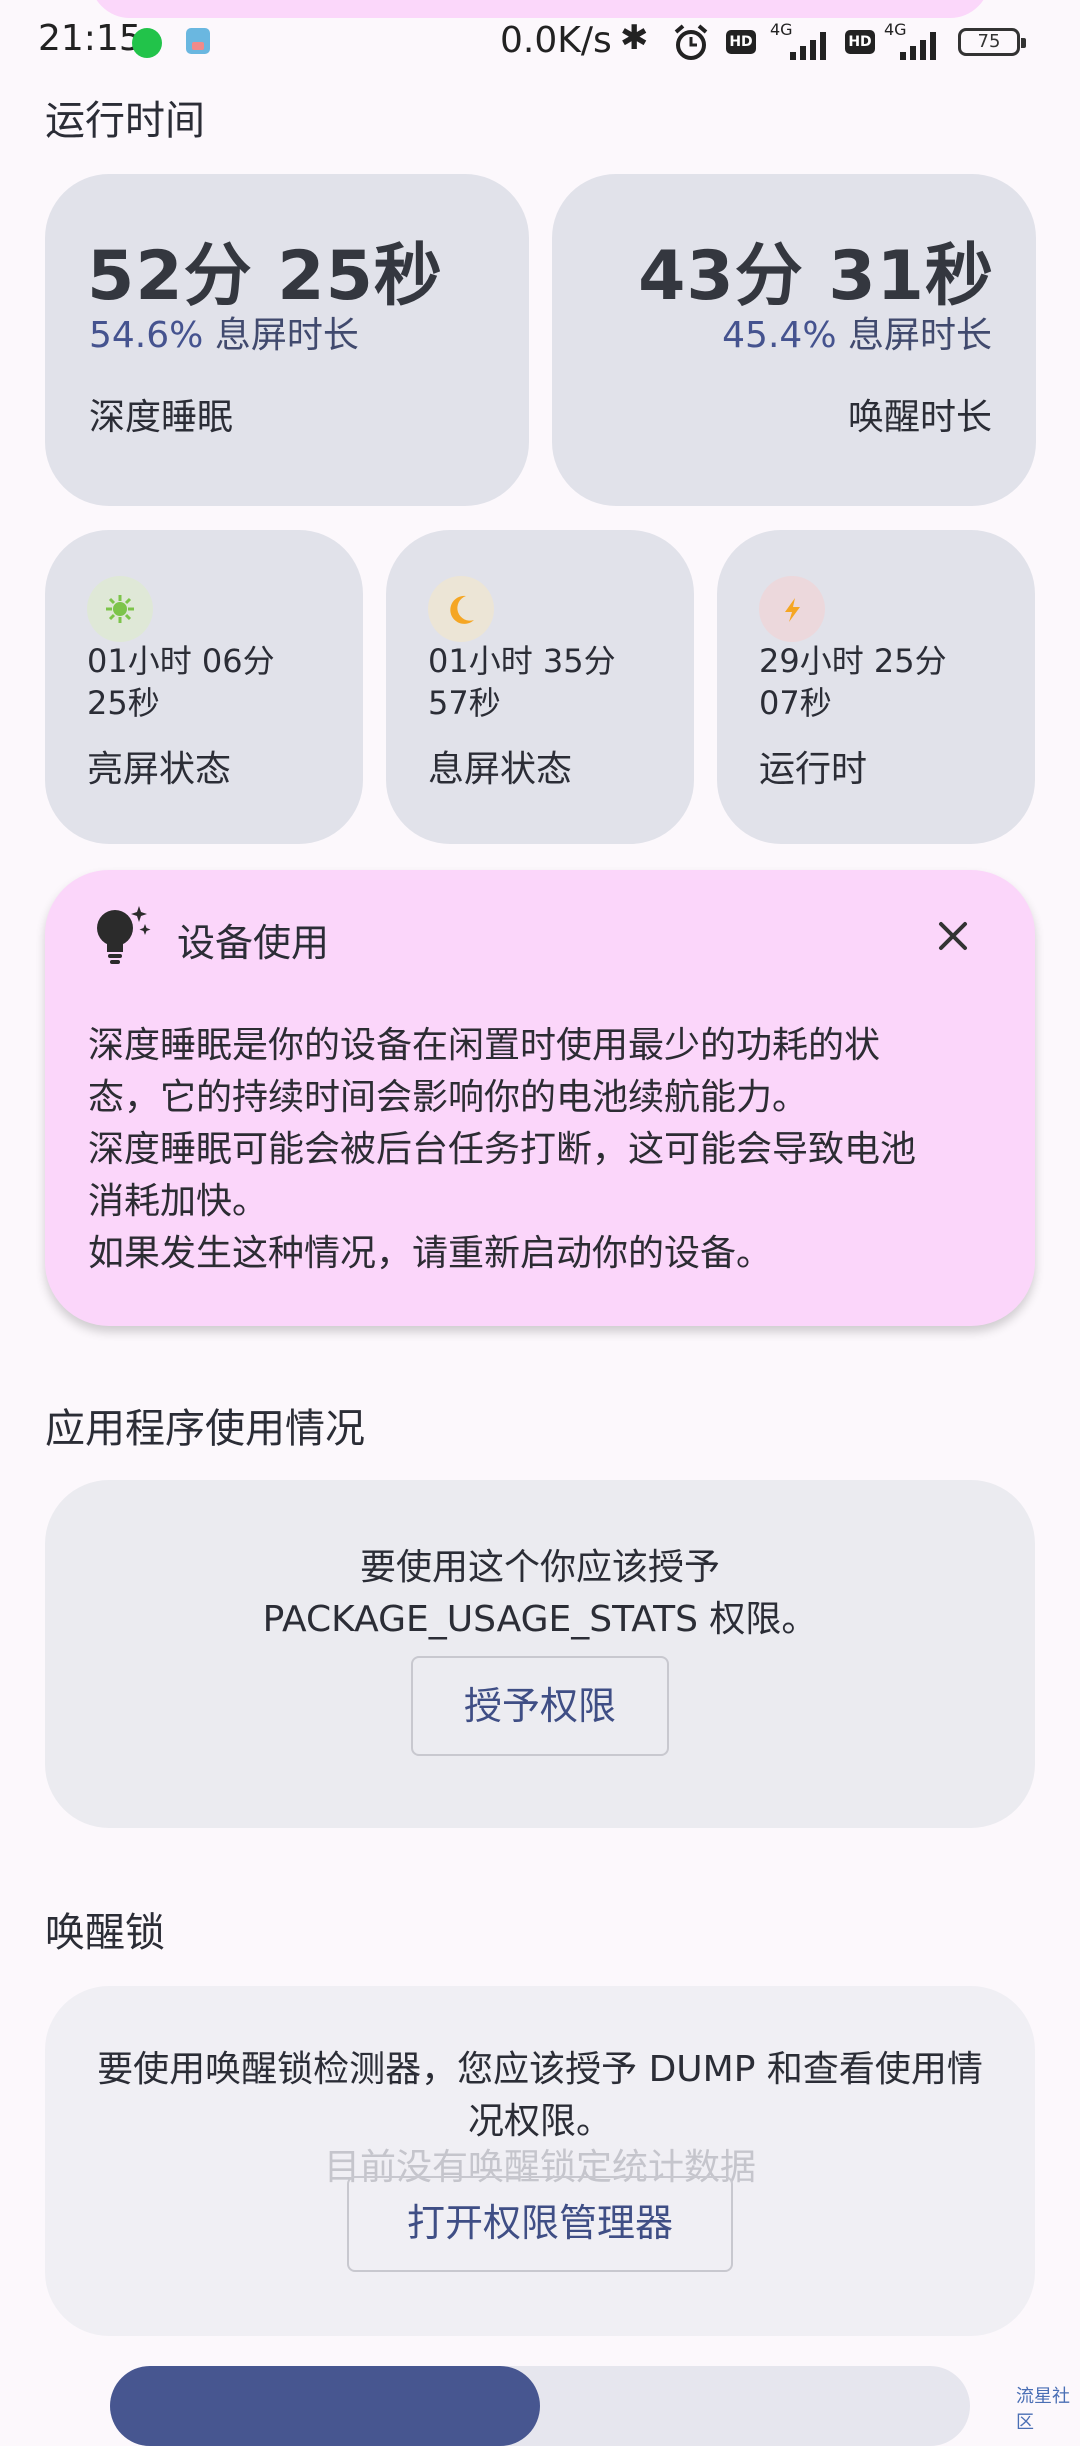 The width and height of the screenshot is (1080, 2446). I want to click on screen-off-label: 息屏状态, so click(500, 769).